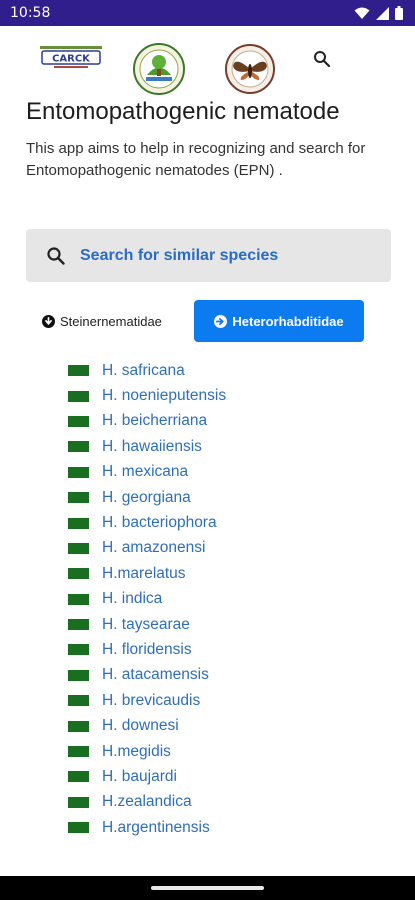  Describe the element at coordinates (151, 701) in the screenshot. I see `species-link: H. brevicaudis` at that location.